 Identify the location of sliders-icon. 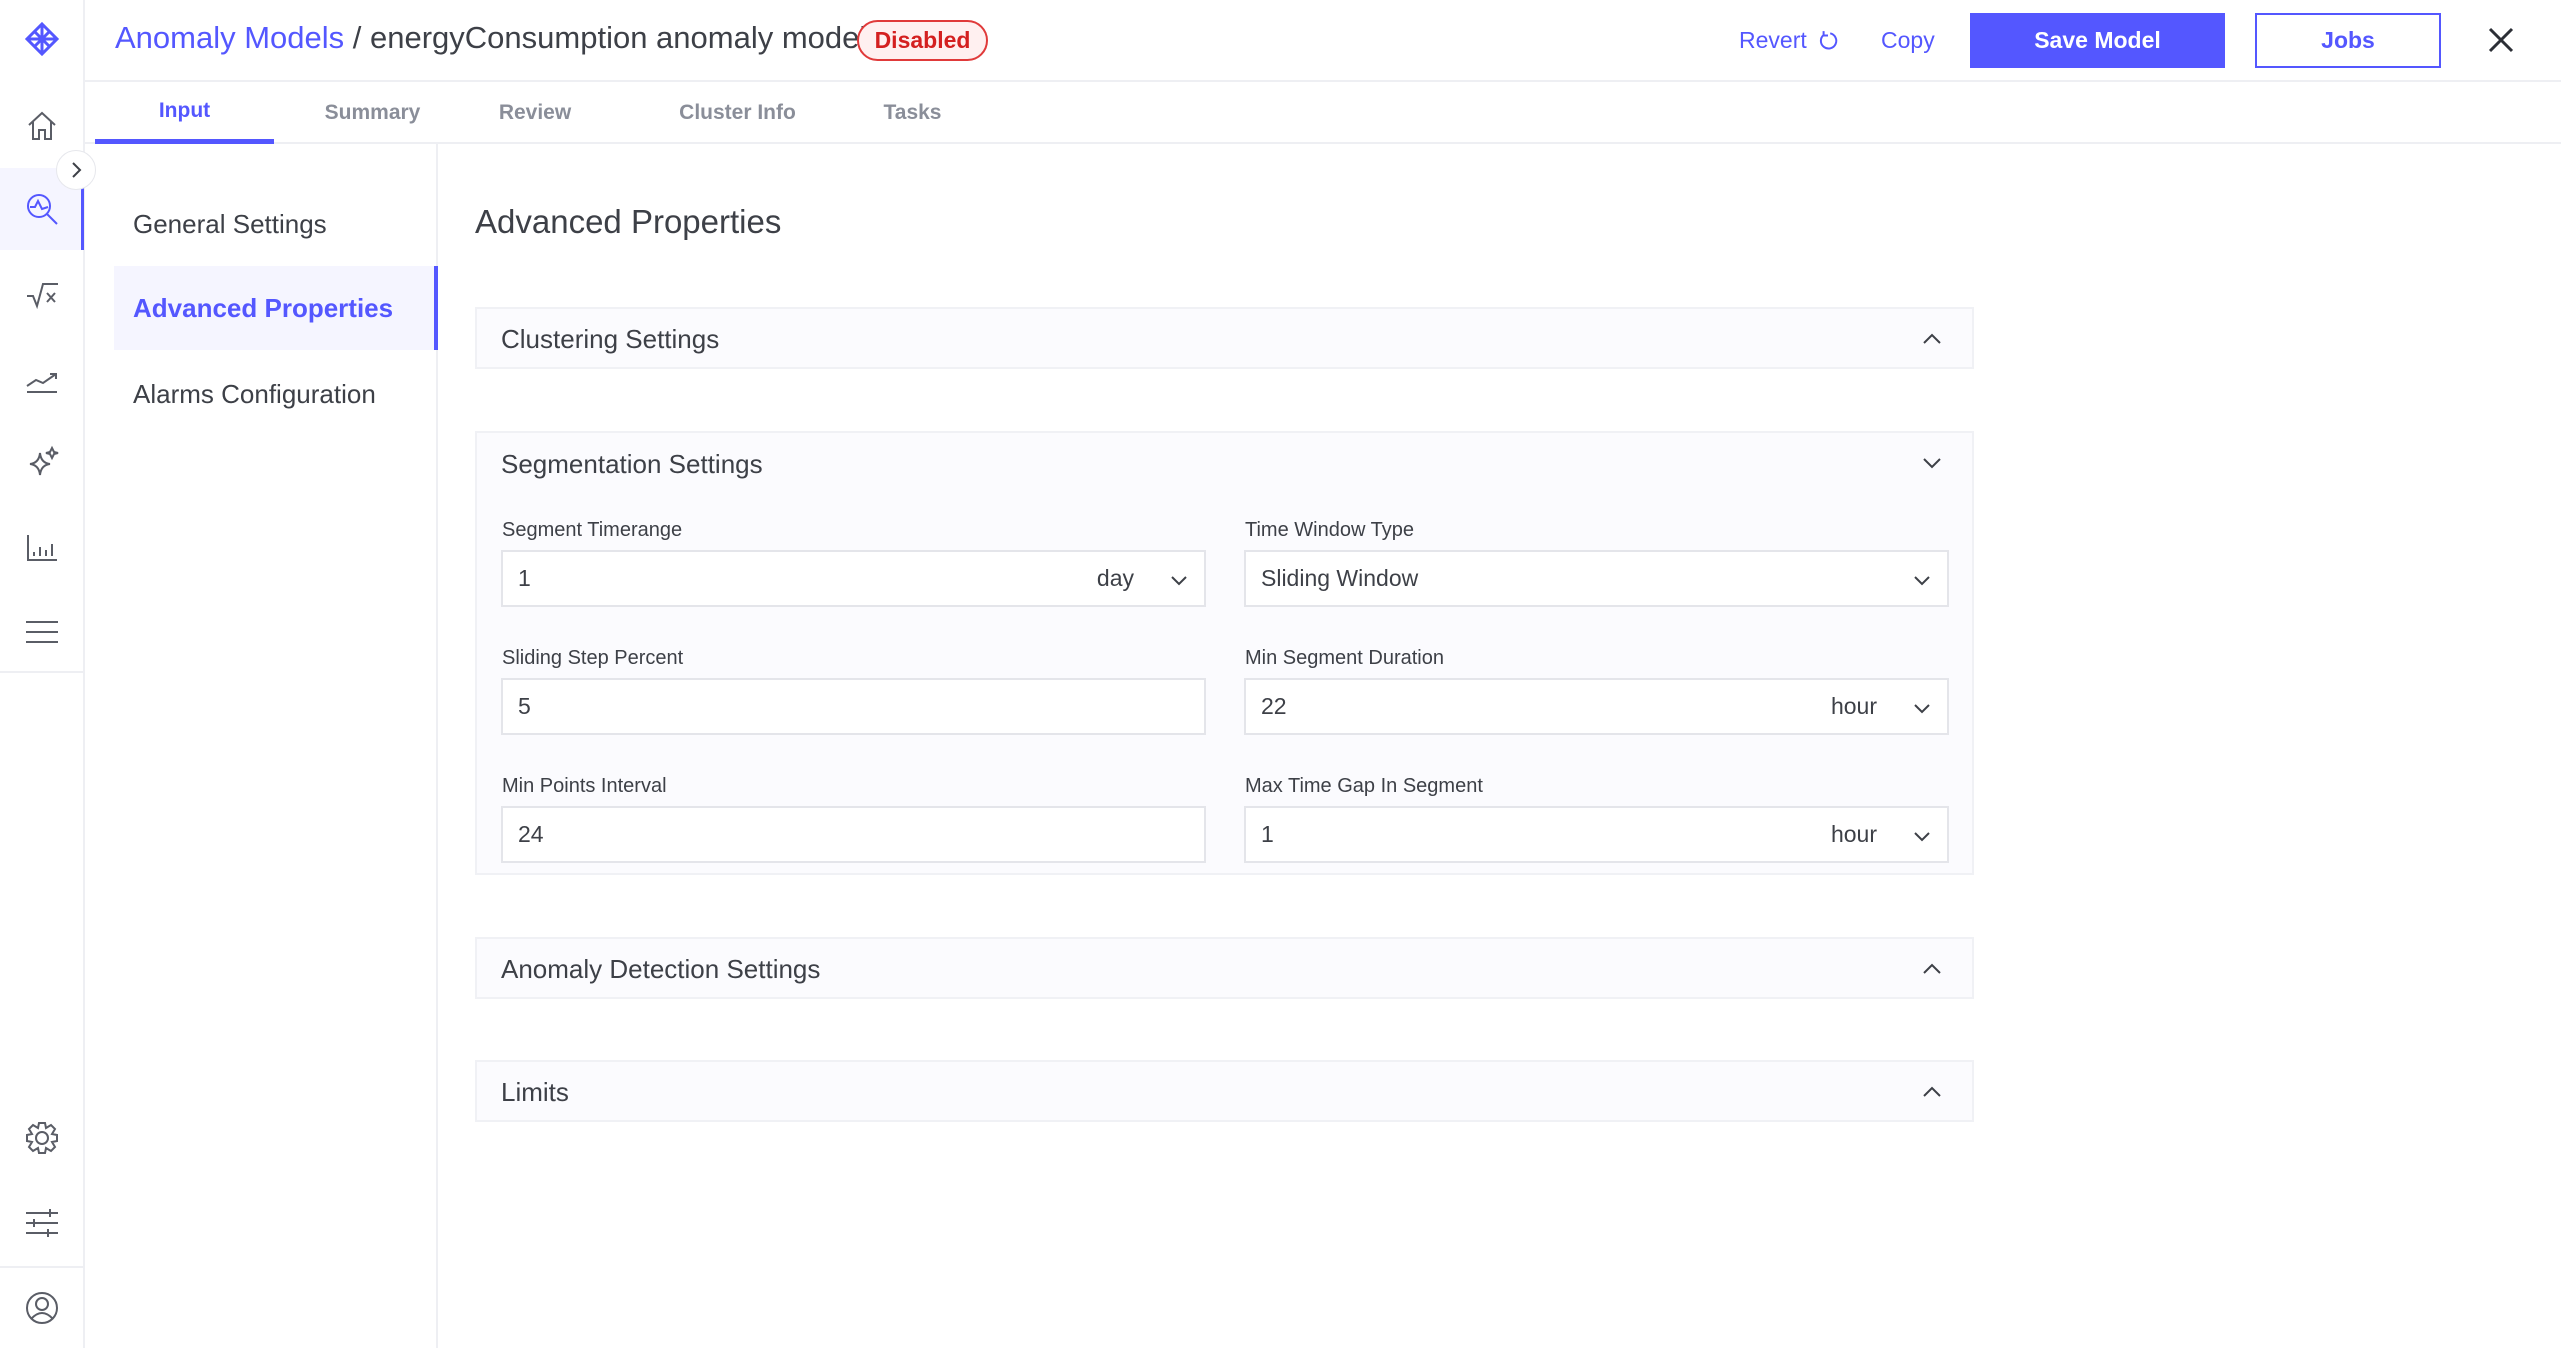
(42, 1223).